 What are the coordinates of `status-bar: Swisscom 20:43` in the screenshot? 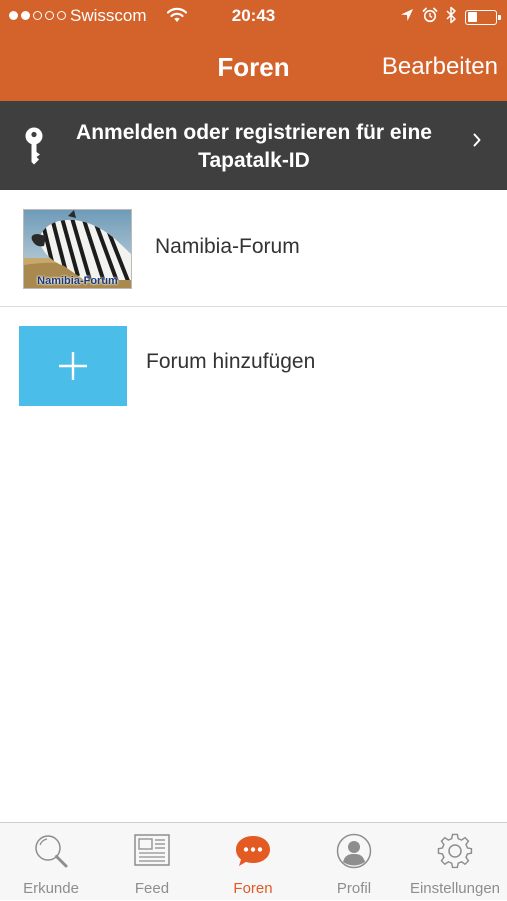 It's located at (253, 17).